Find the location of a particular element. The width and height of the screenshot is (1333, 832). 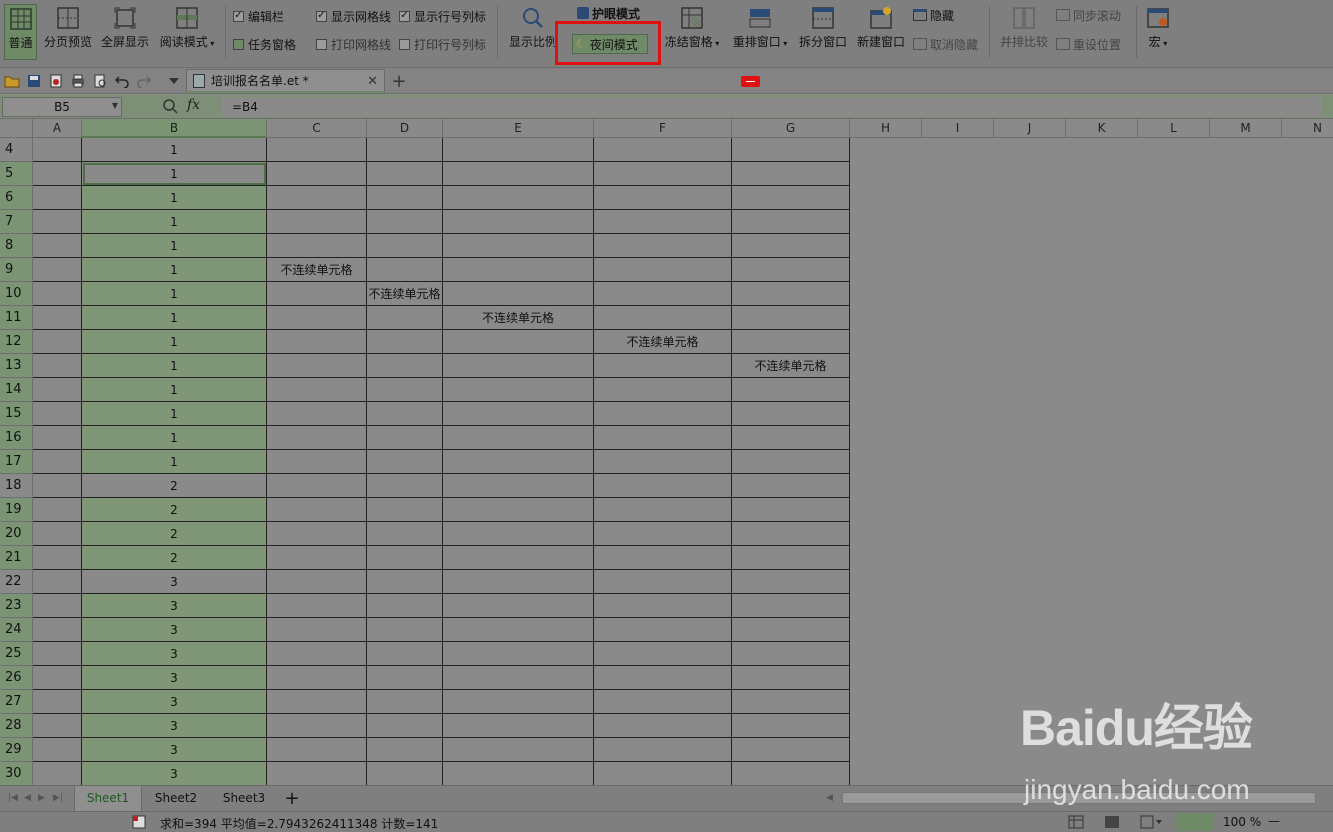

row-header: 17 is located at coordinates (16, 462).